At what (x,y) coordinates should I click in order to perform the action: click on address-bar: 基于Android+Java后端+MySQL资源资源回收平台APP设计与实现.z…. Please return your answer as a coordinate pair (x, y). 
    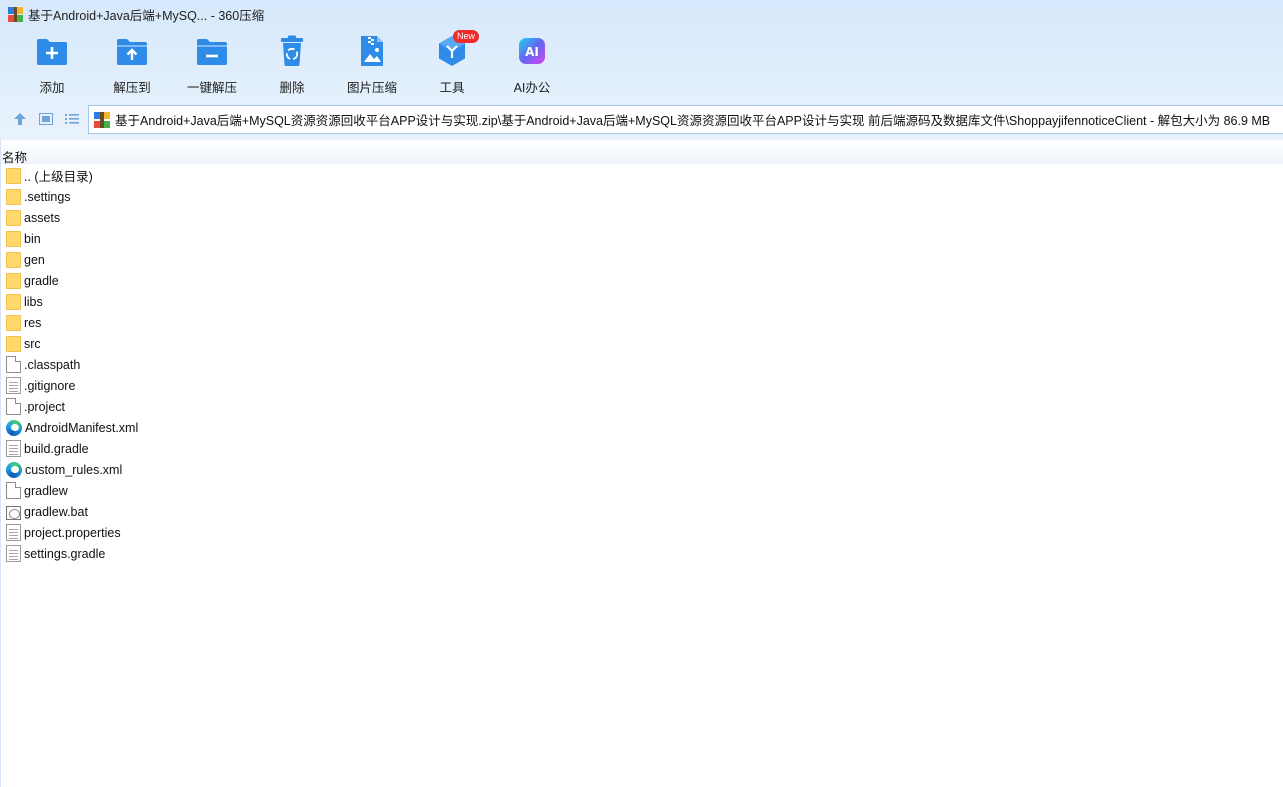
    Looking at the image, I should click on (685, 119).